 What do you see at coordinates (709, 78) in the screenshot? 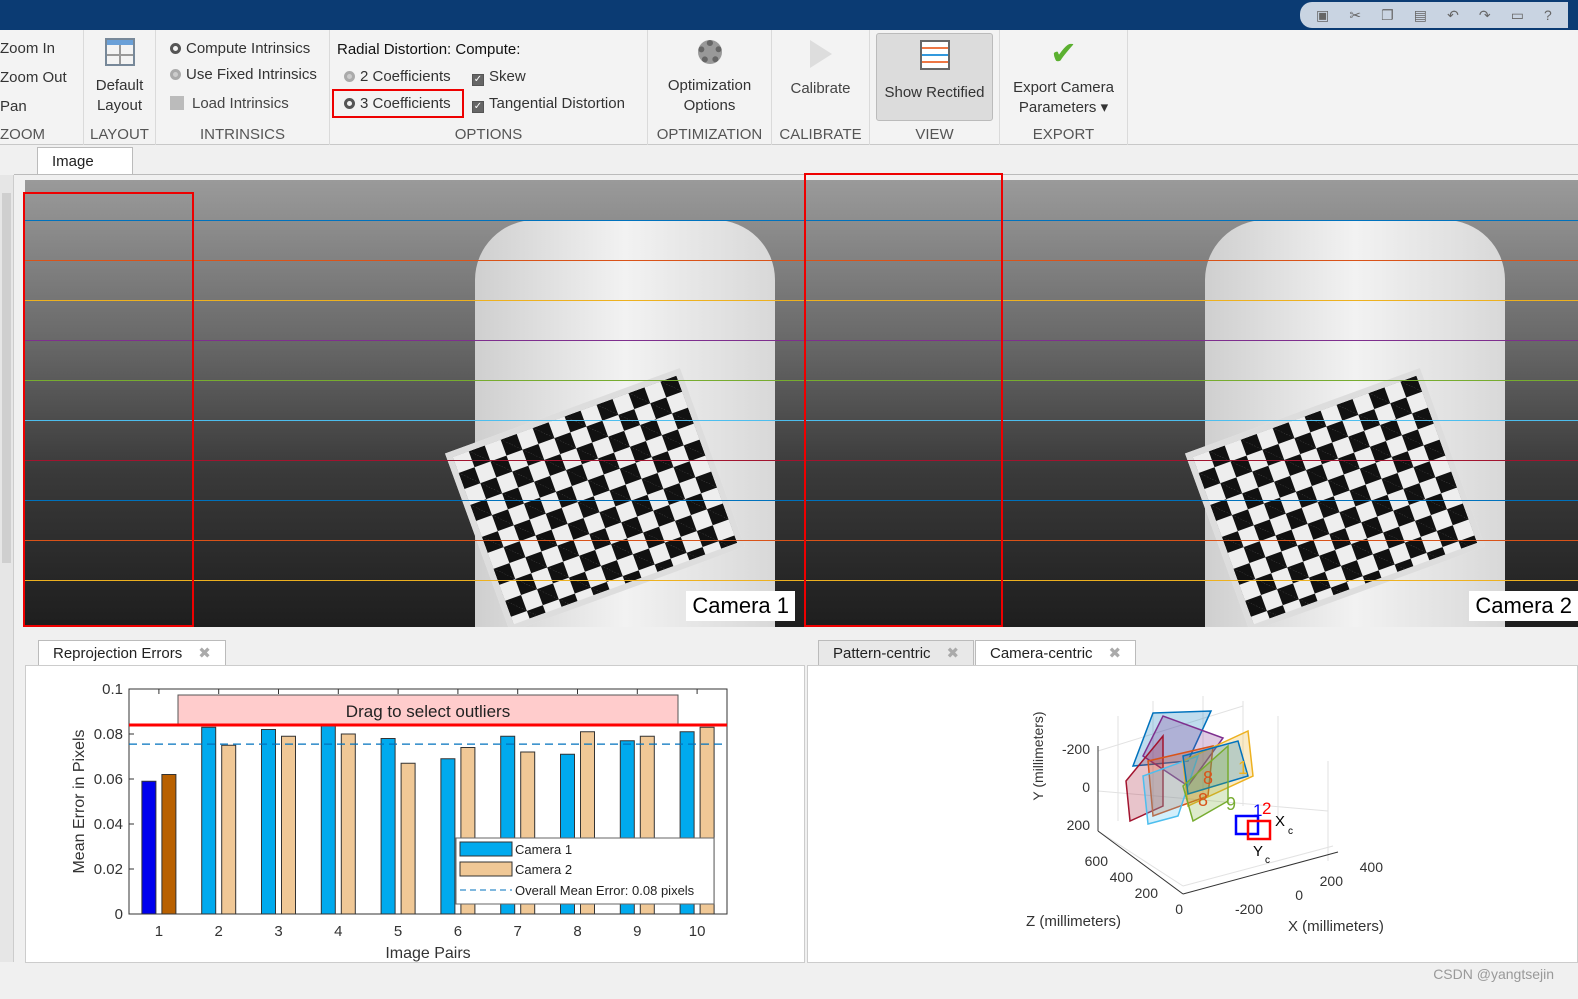
I see `optimization-options-button: Optimization Options` at bounding box center [709, 78].